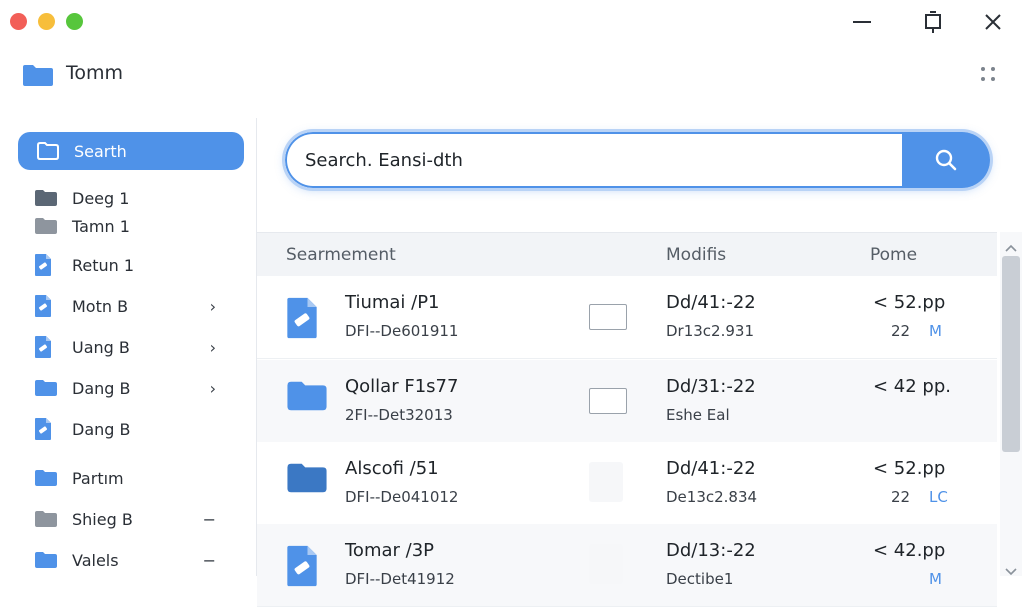 The image size is (1024, 607). What do you see at coordinates (103, 265) in the screenshot?
I see `sidebar-item-label: Retun 1` at bounding box center [103, 265].